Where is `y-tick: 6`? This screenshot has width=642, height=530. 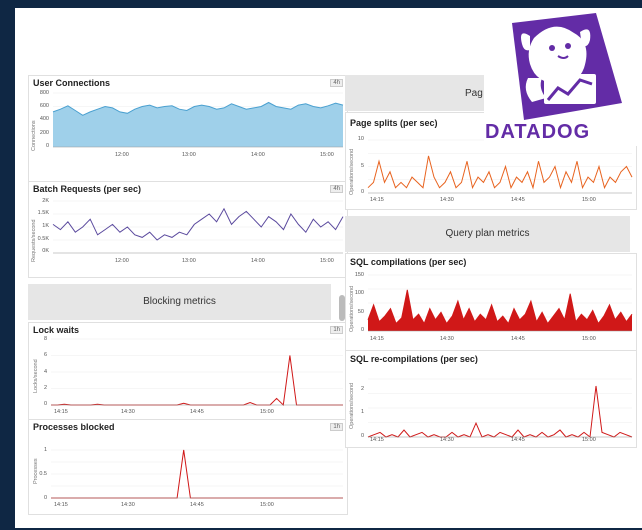
y-tick: 6 is located at coordinates (45, 355).